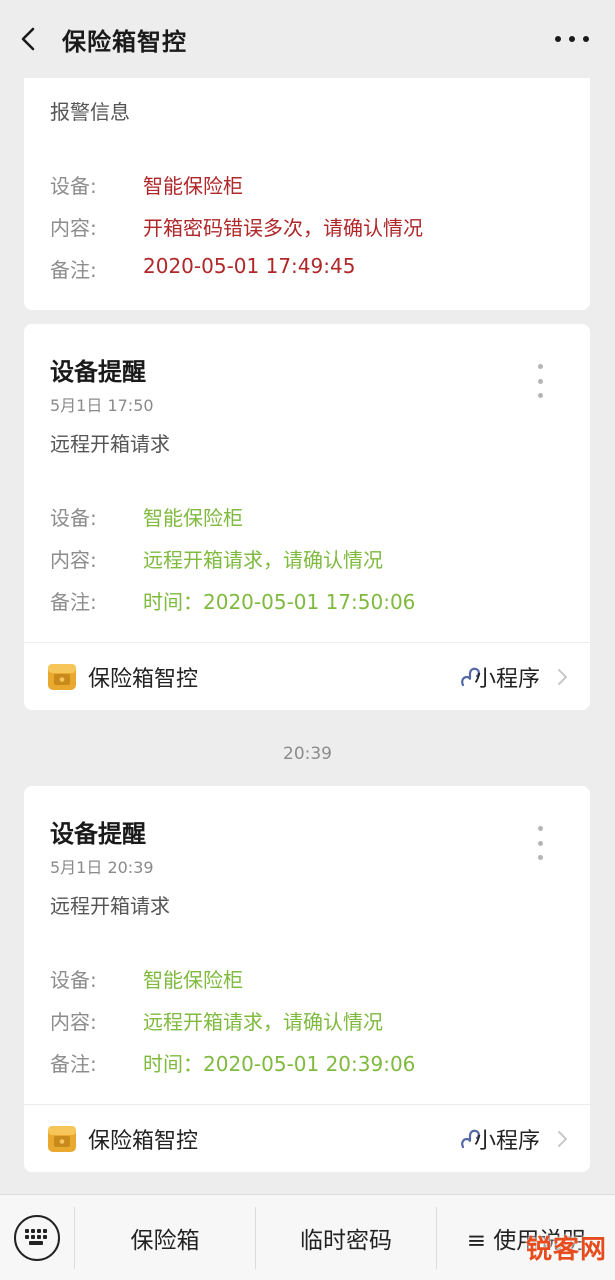 This screenshot has width=615, height=1280. I want to click on keyboard-icon, so click(36, 1237).